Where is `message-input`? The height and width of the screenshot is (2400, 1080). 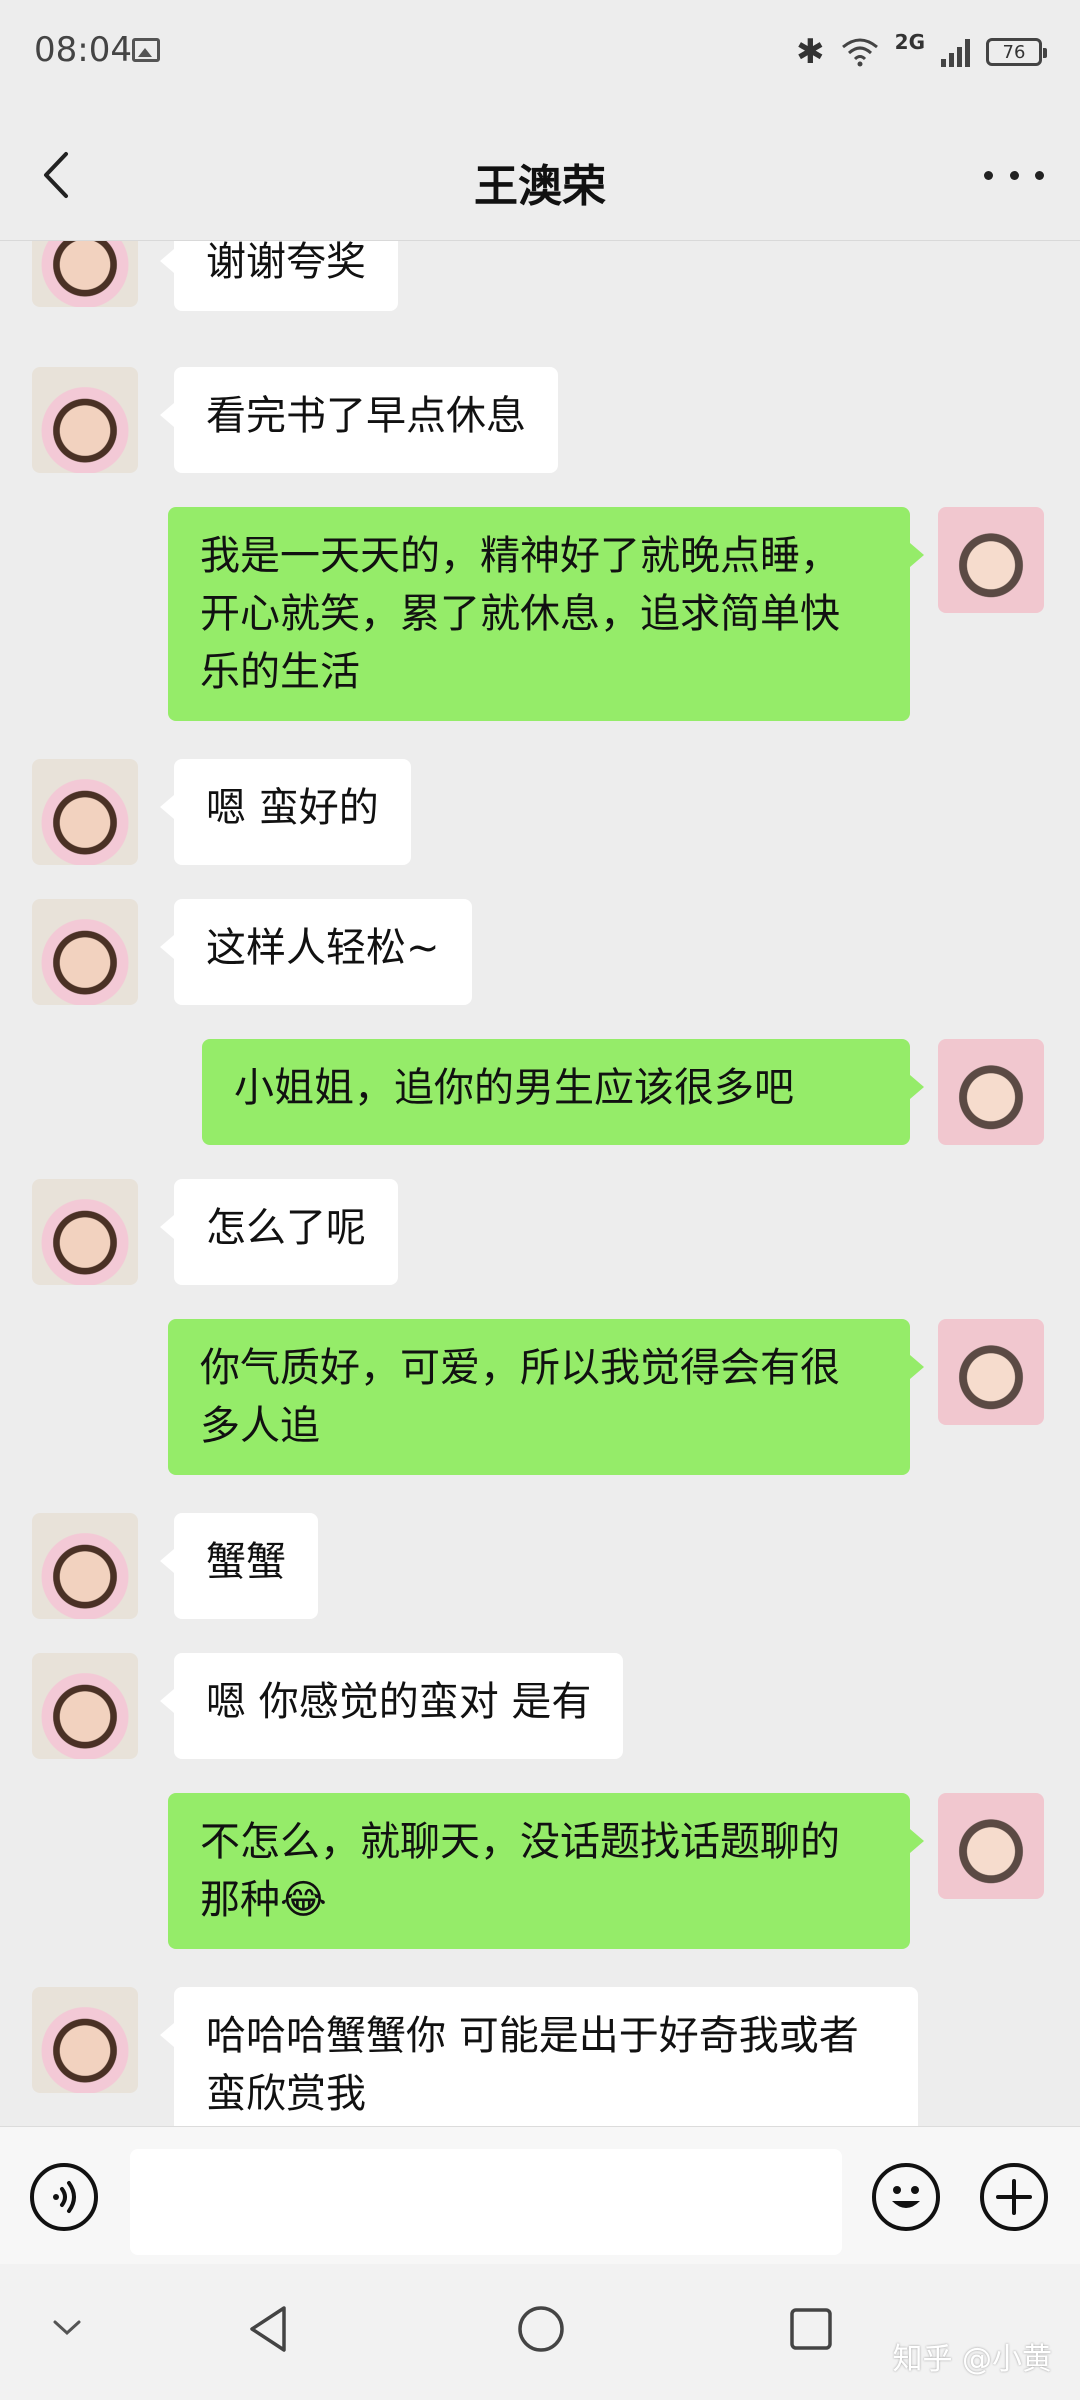 message-input is located at coordinates (486, 2202).